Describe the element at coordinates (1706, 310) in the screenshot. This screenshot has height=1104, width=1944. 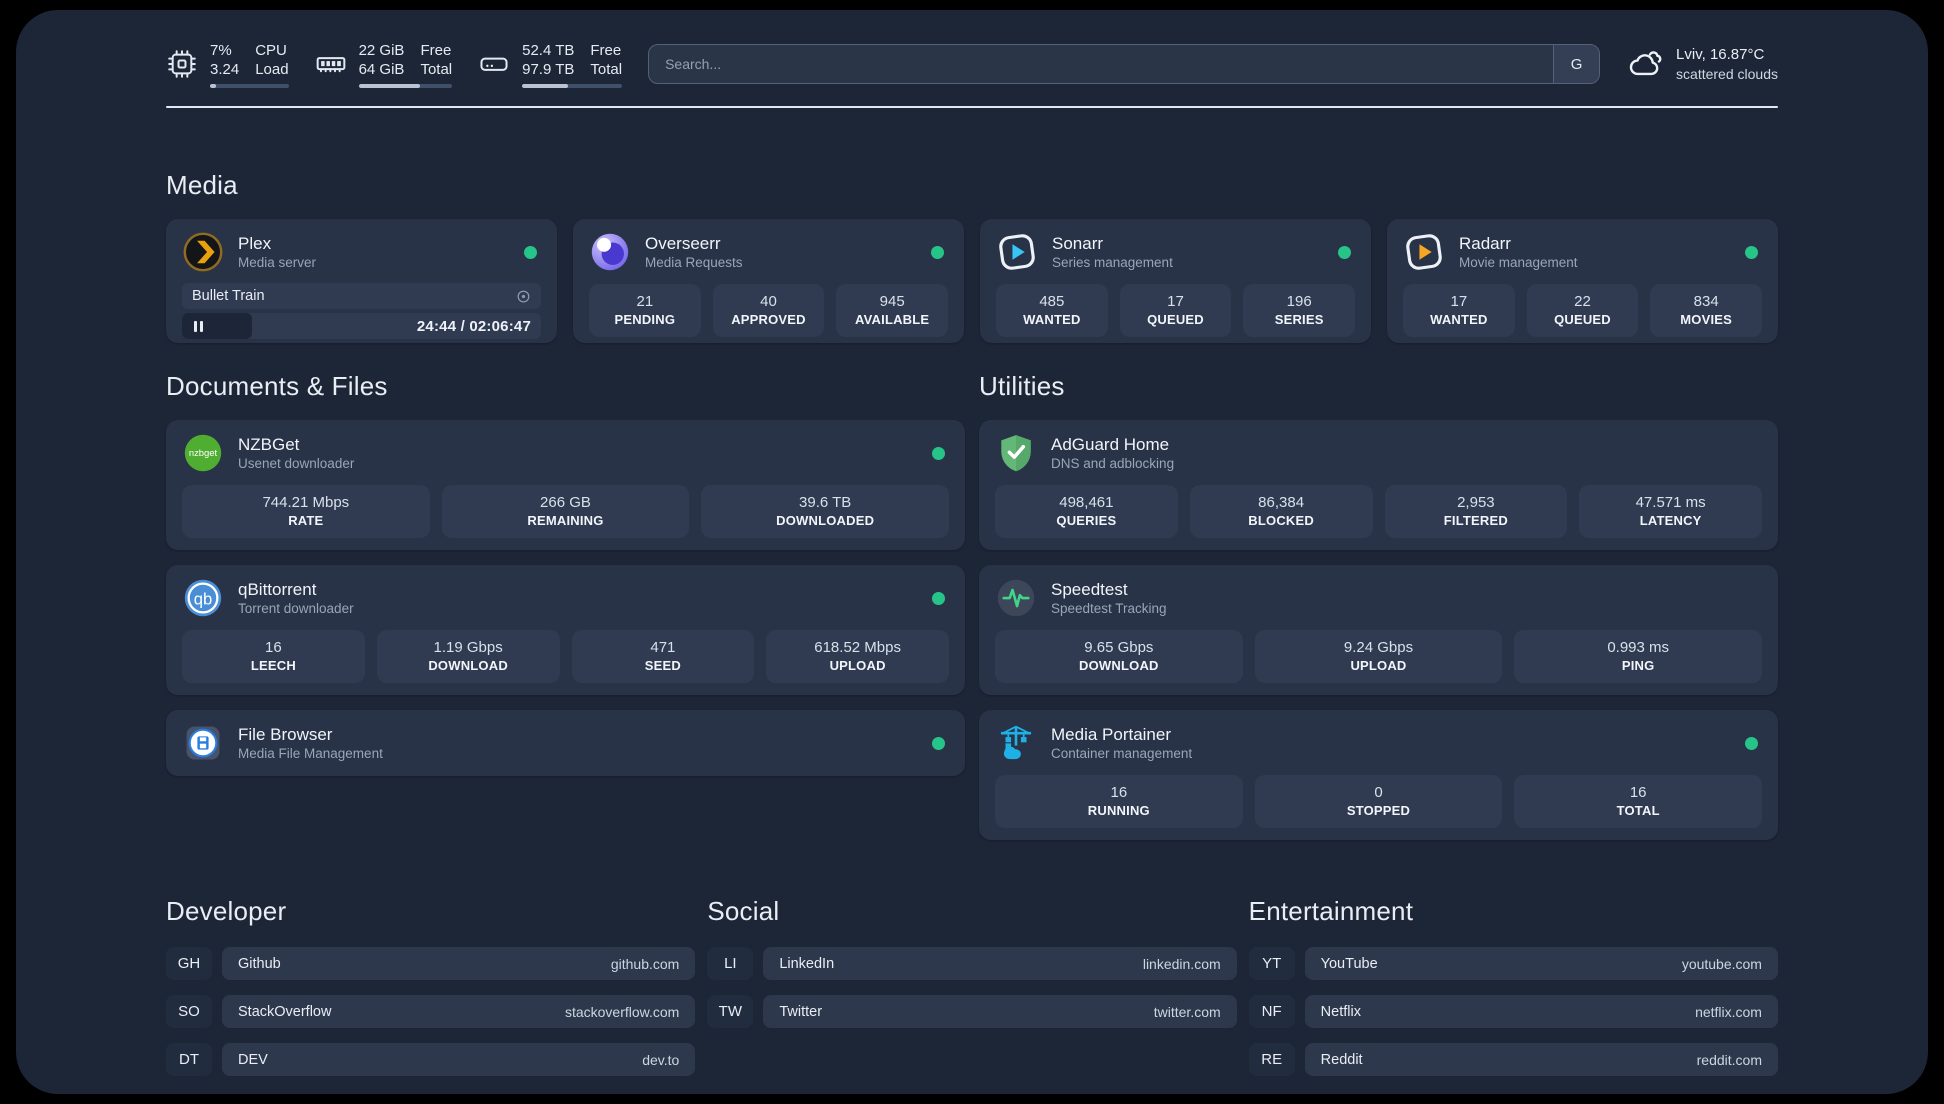
I see `stat-movies: 834 MOVIES` at that location.